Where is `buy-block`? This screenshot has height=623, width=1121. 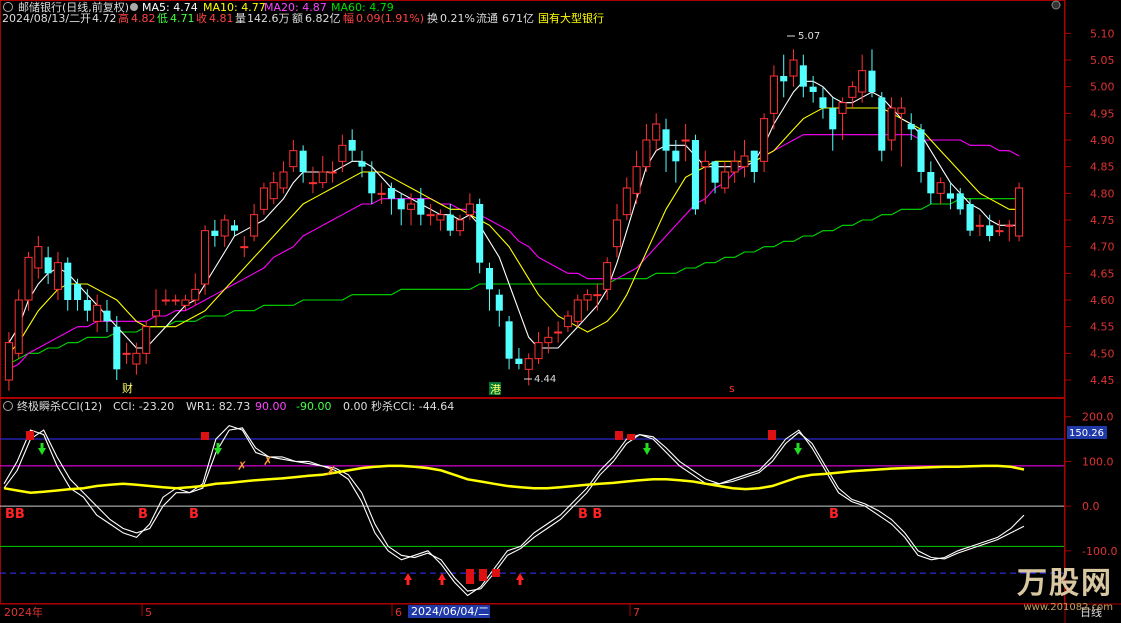
buy-block is located at coordinates (483, 575).